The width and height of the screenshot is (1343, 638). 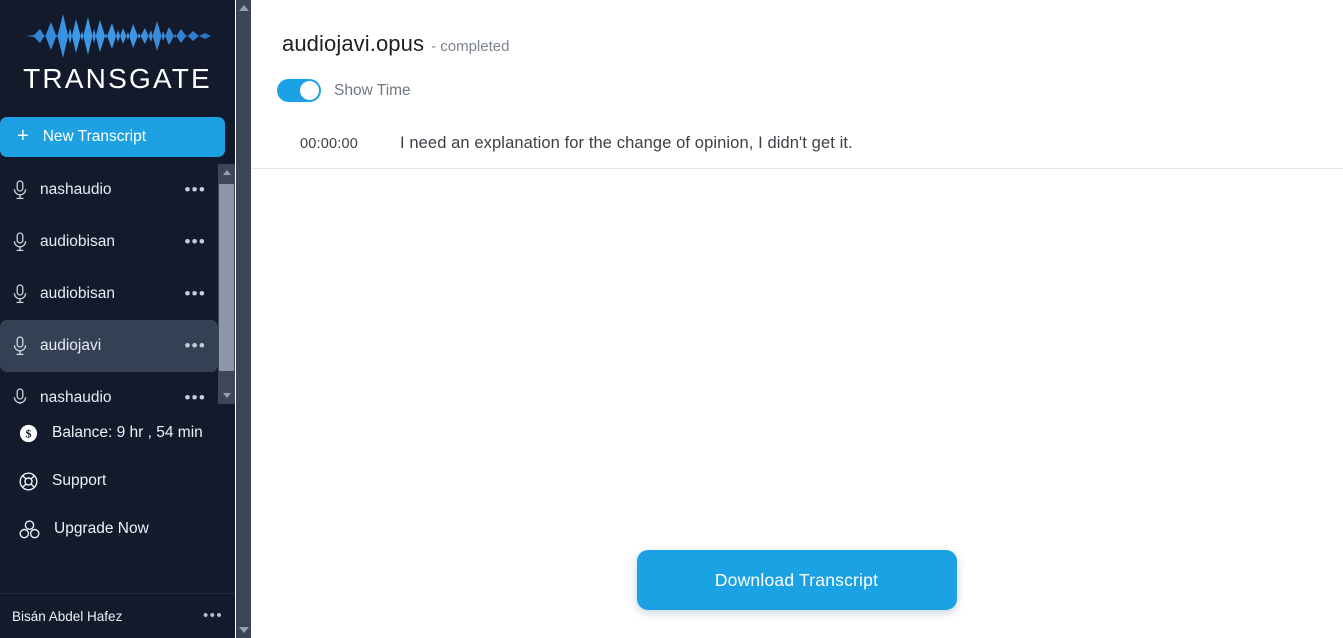 What do you see at coordinates (299, 90) in the screenshot?
I see `show-time-toggle` at bounding box center [299, 90].